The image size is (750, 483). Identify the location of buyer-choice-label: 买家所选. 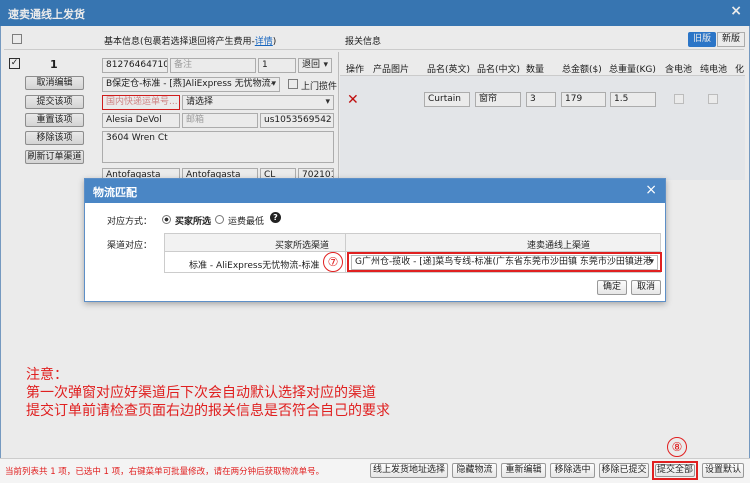
(193, 222).